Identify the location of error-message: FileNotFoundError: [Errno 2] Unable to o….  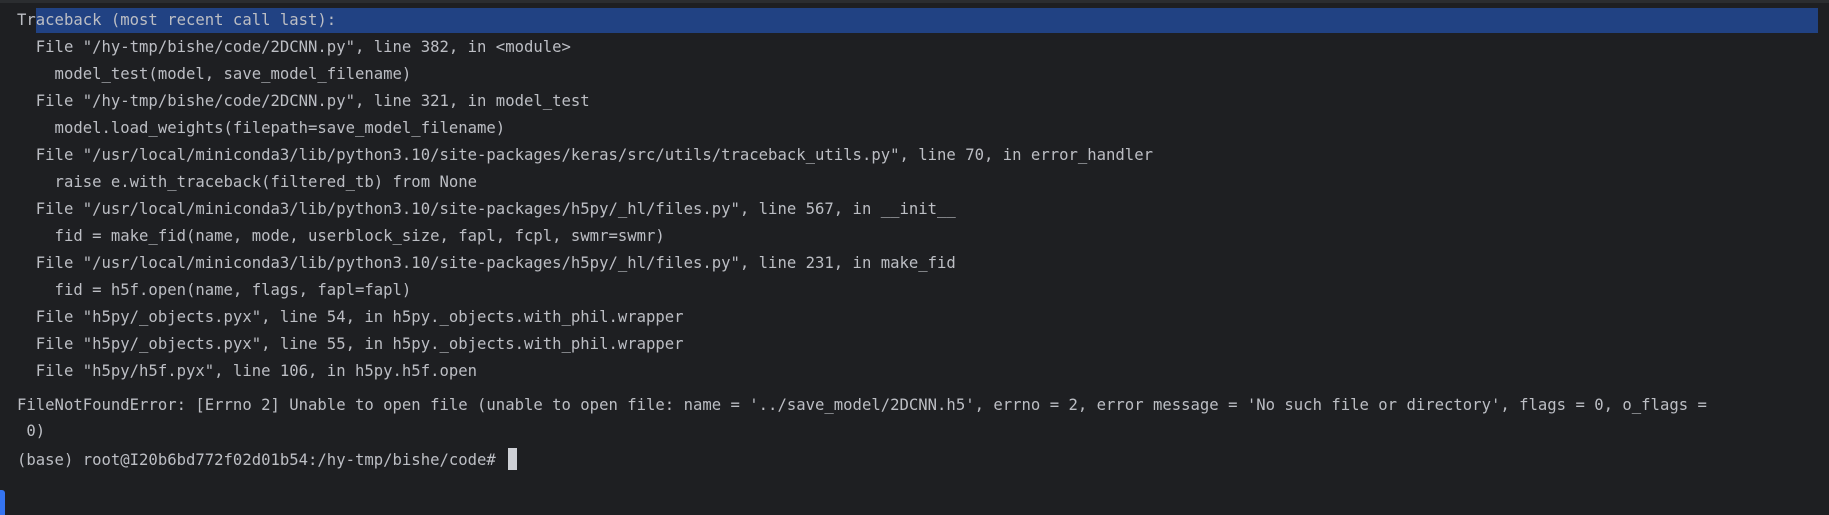
(862, 405).